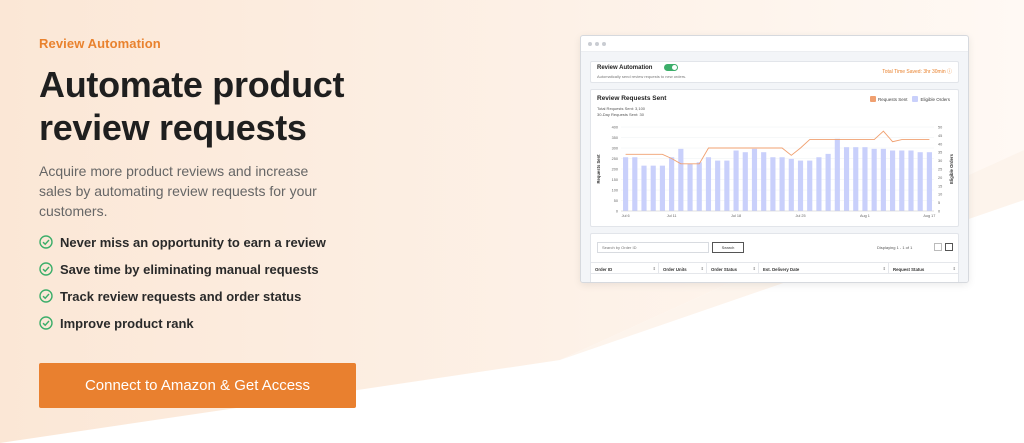 Image resolution: width=1024 pixels, height=443 pixels. I want to click on y-tick-label: 150, so click(615, 180).